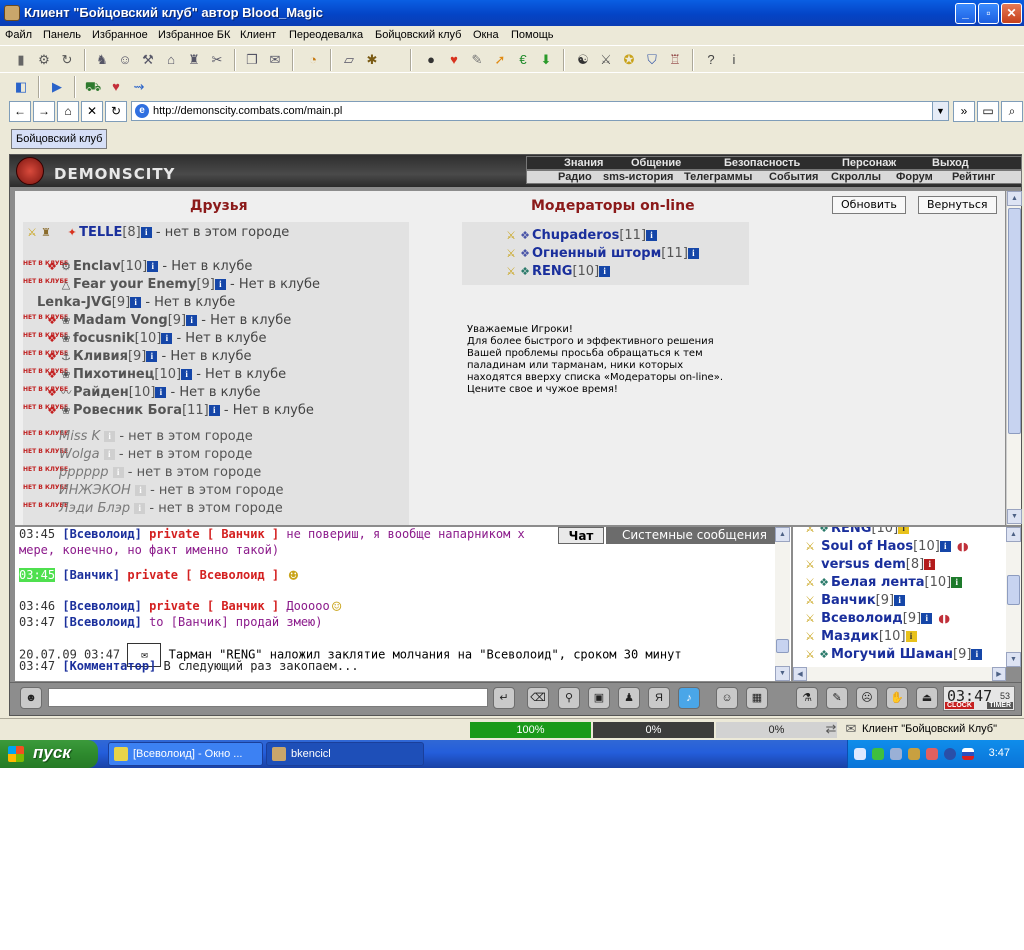  Describe the element at coordinates (999, 674) in the screenshot. I see `scroll-right-icon: ▶` at that location.